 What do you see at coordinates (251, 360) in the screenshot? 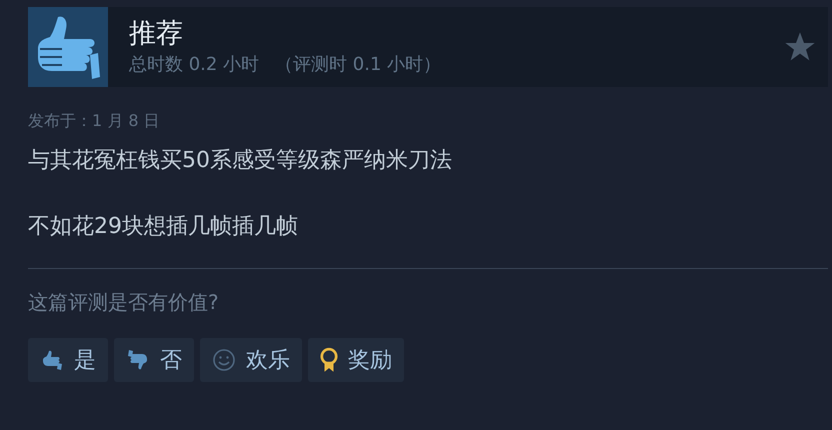
I see `funny-button: 欢乐` at bounding box center [251, 360].